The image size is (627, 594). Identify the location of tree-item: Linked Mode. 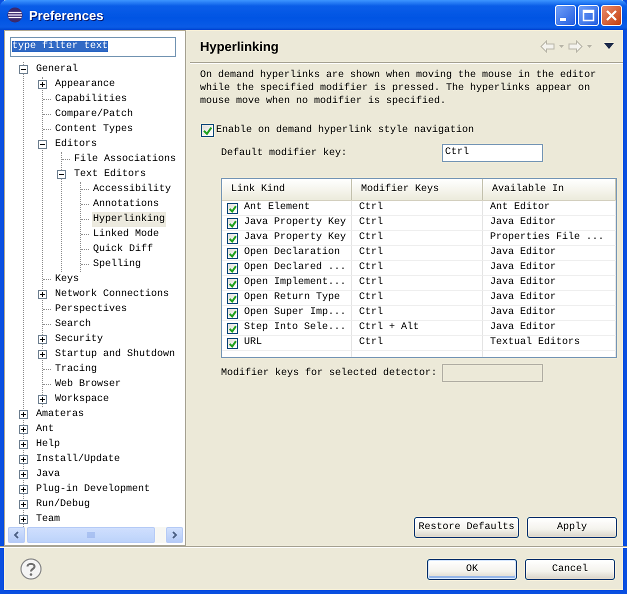
(126, 234).